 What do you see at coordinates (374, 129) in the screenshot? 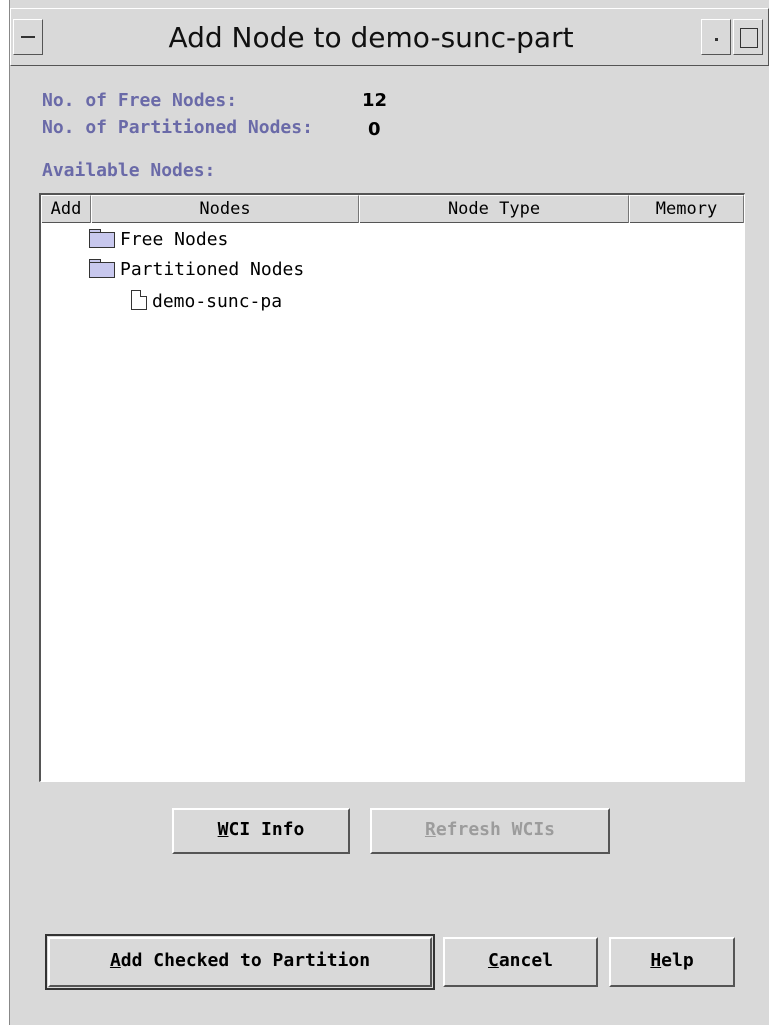
I see `partitioned-nodes-count: 0` at bounding box center [374, 129].